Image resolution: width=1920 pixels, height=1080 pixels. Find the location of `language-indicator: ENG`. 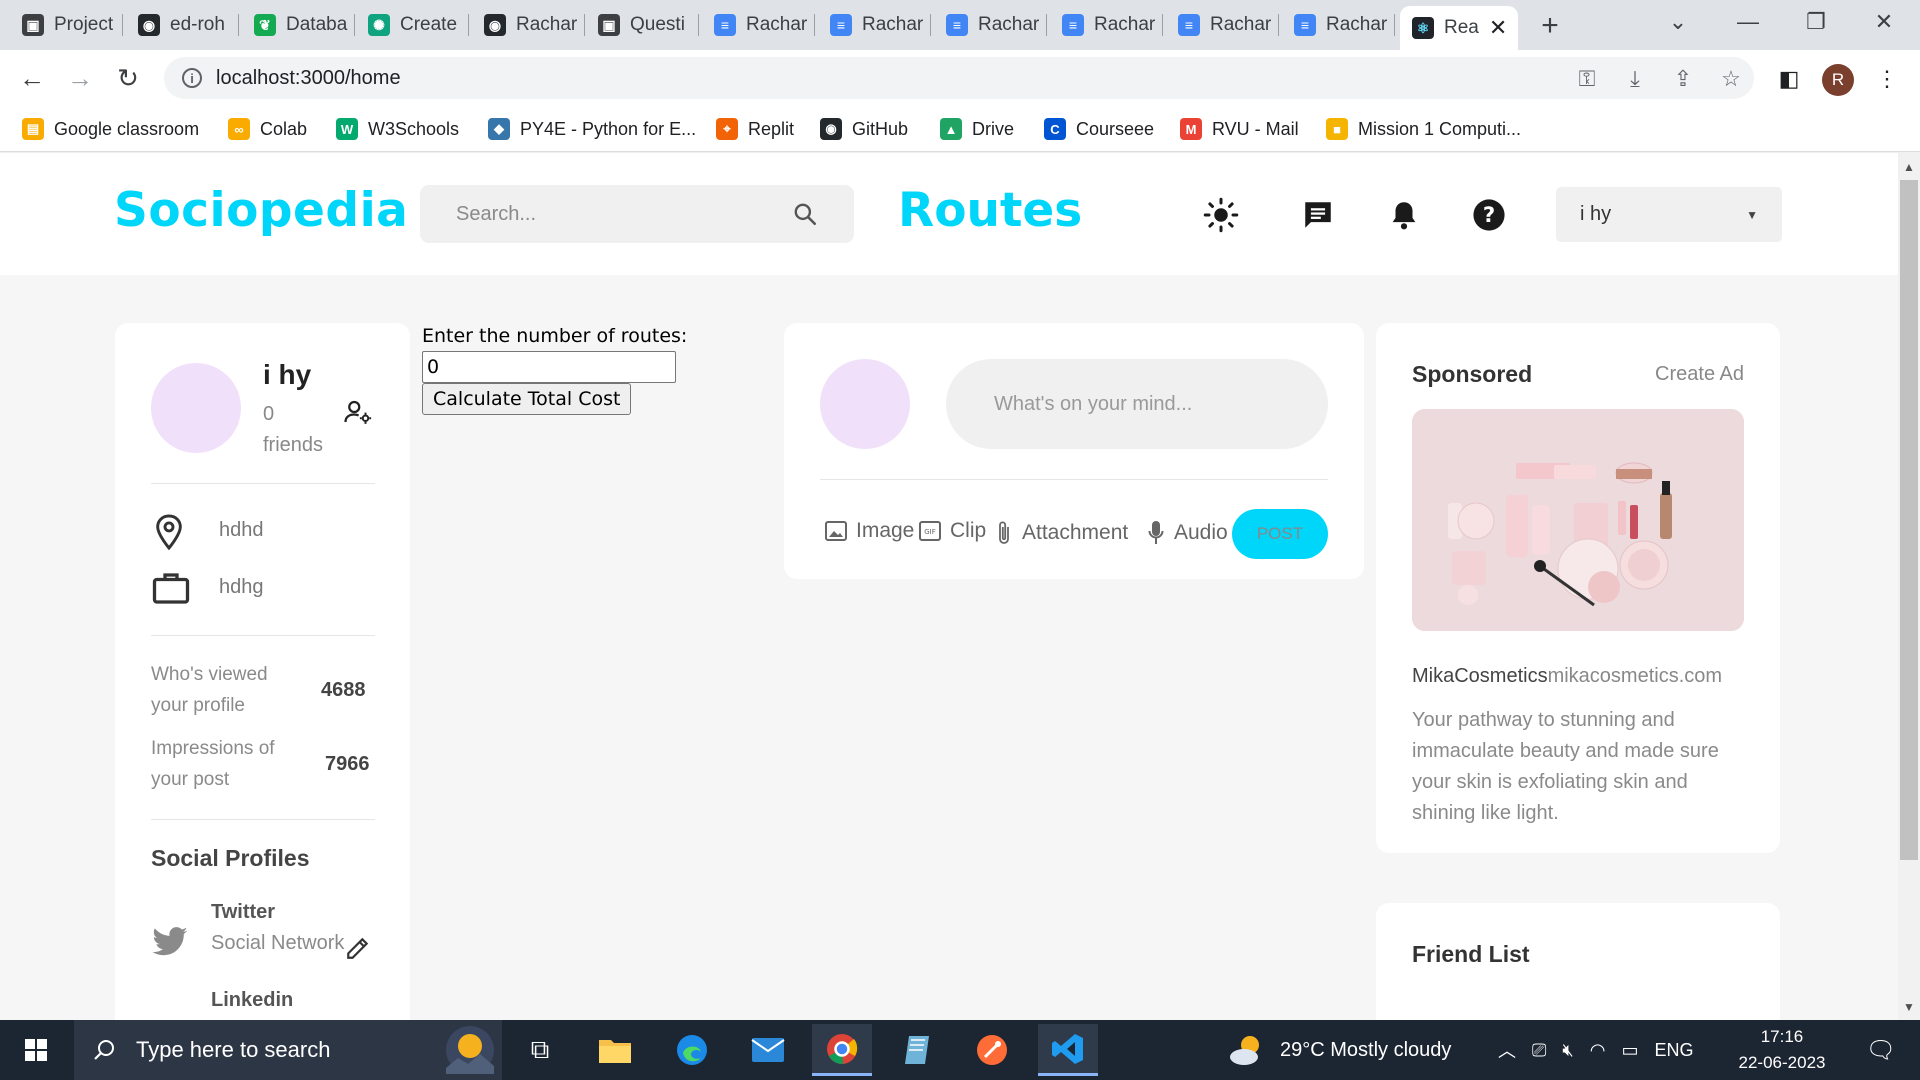

language-indicator: ENG is located at coordinates (1673, 1050).